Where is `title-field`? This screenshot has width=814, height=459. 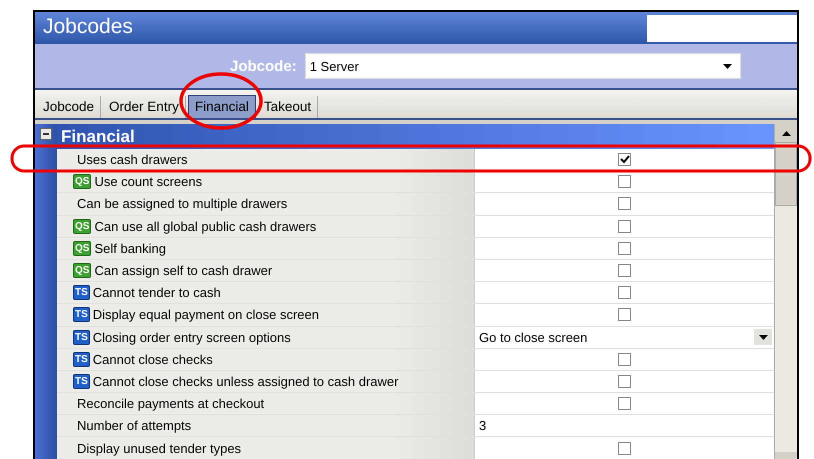 title-field is located at coordinates (722, 28).